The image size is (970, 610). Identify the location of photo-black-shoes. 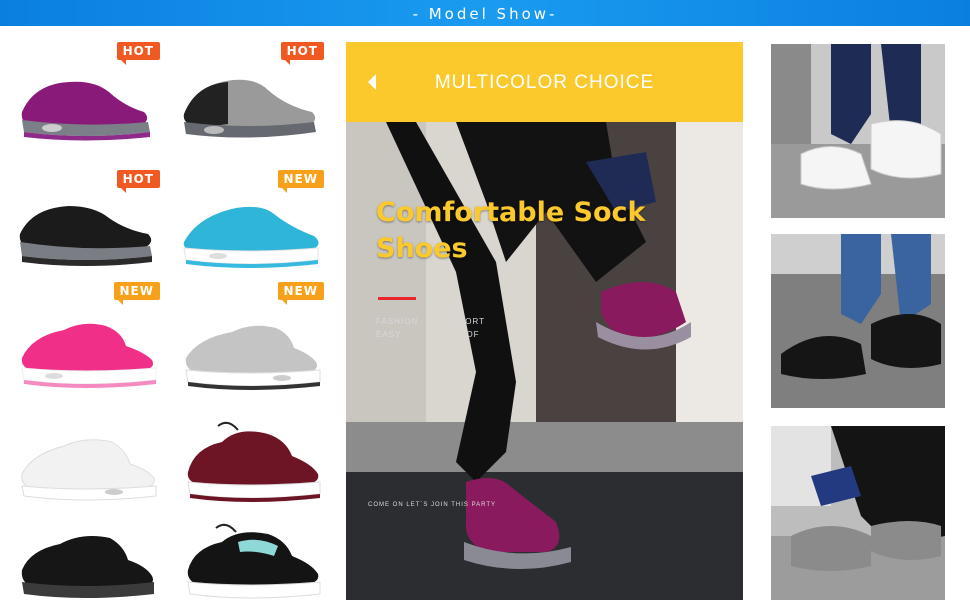
(858, 321).